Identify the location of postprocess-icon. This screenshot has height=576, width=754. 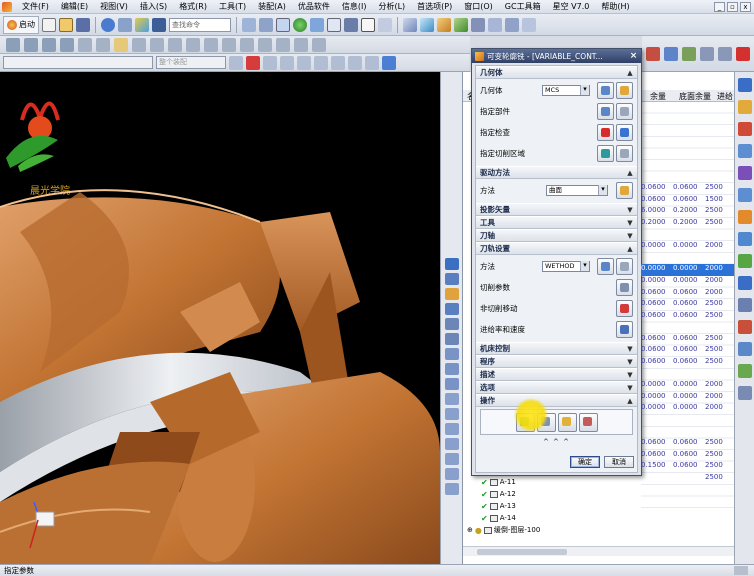
(512, 24).